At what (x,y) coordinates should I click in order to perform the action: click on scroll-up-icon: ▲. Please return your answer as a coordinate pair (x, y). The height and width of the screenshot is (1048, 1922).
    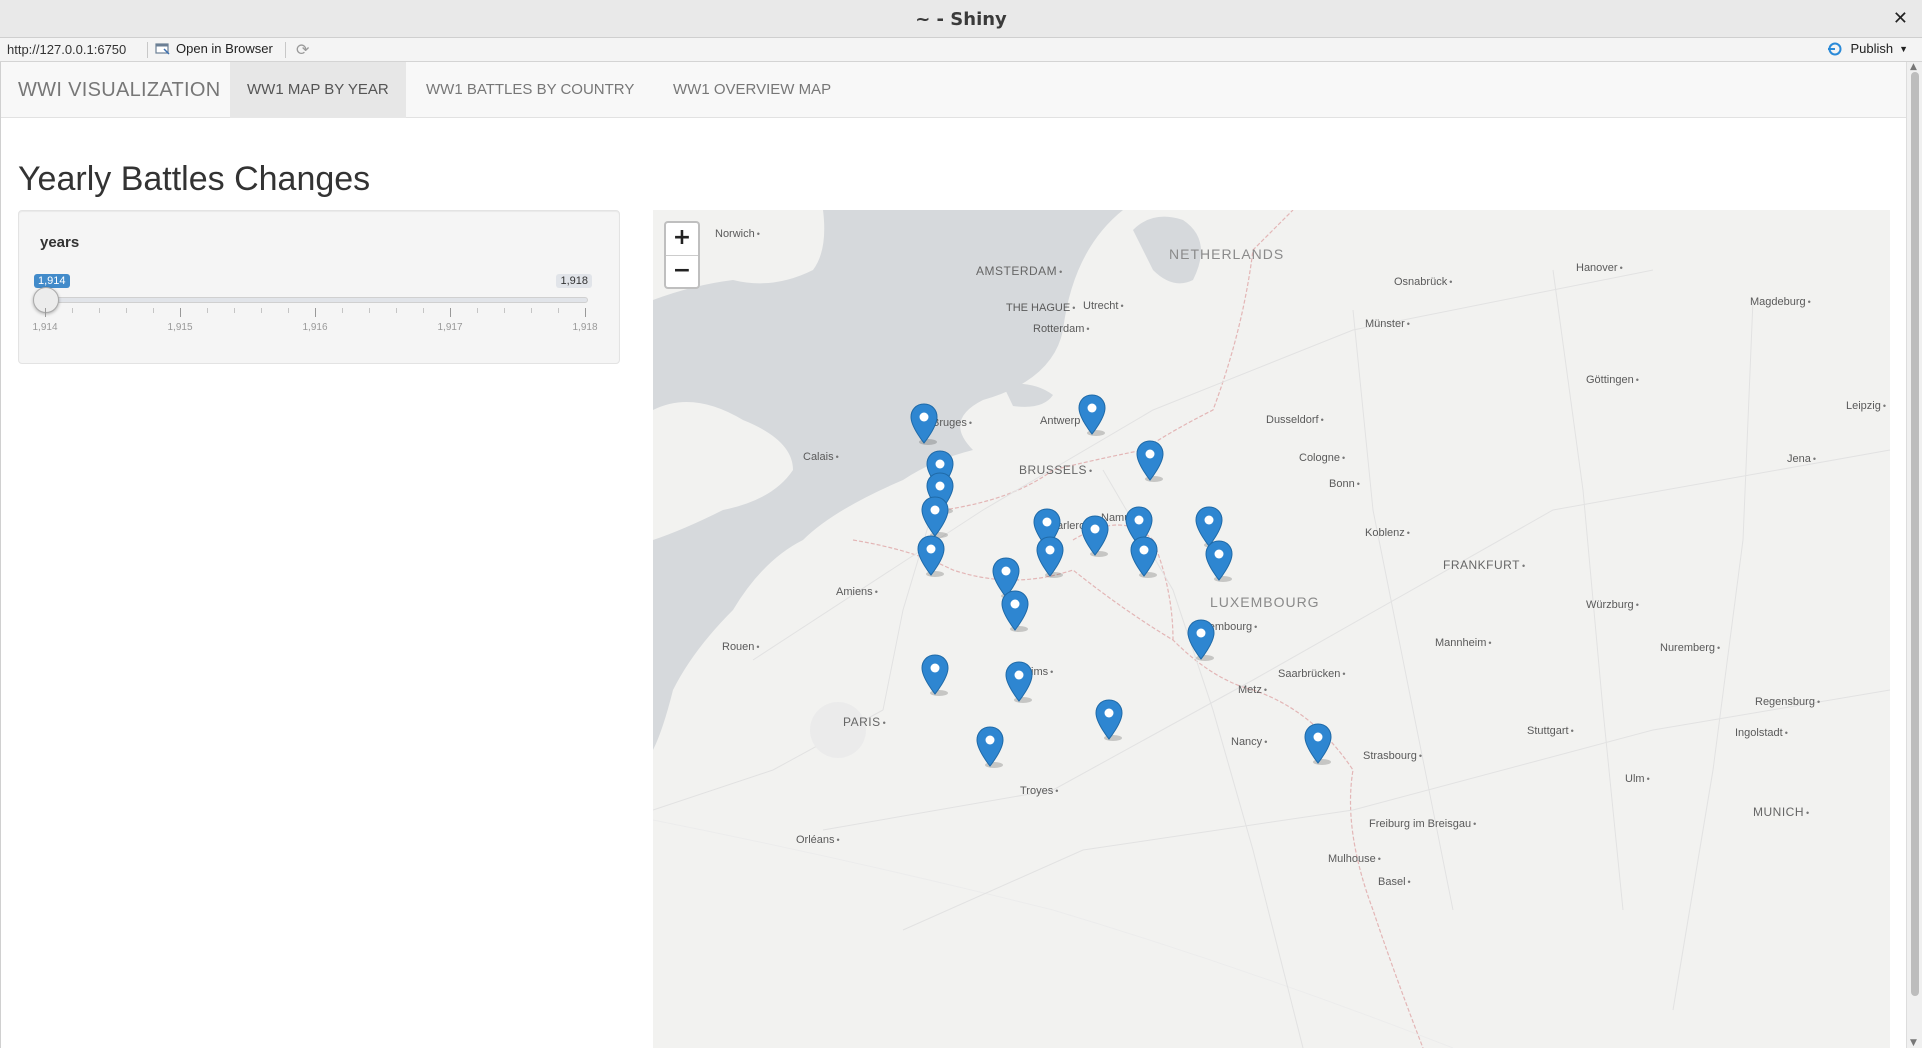
    Looking at the image, I should click on (1913, 67).